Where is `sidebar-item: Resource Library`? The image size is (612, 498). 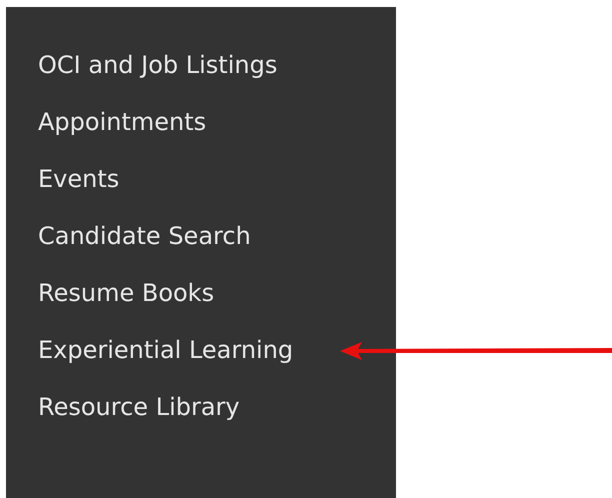 sidebar-item: Resource Library is located at coordinates (139, 406).